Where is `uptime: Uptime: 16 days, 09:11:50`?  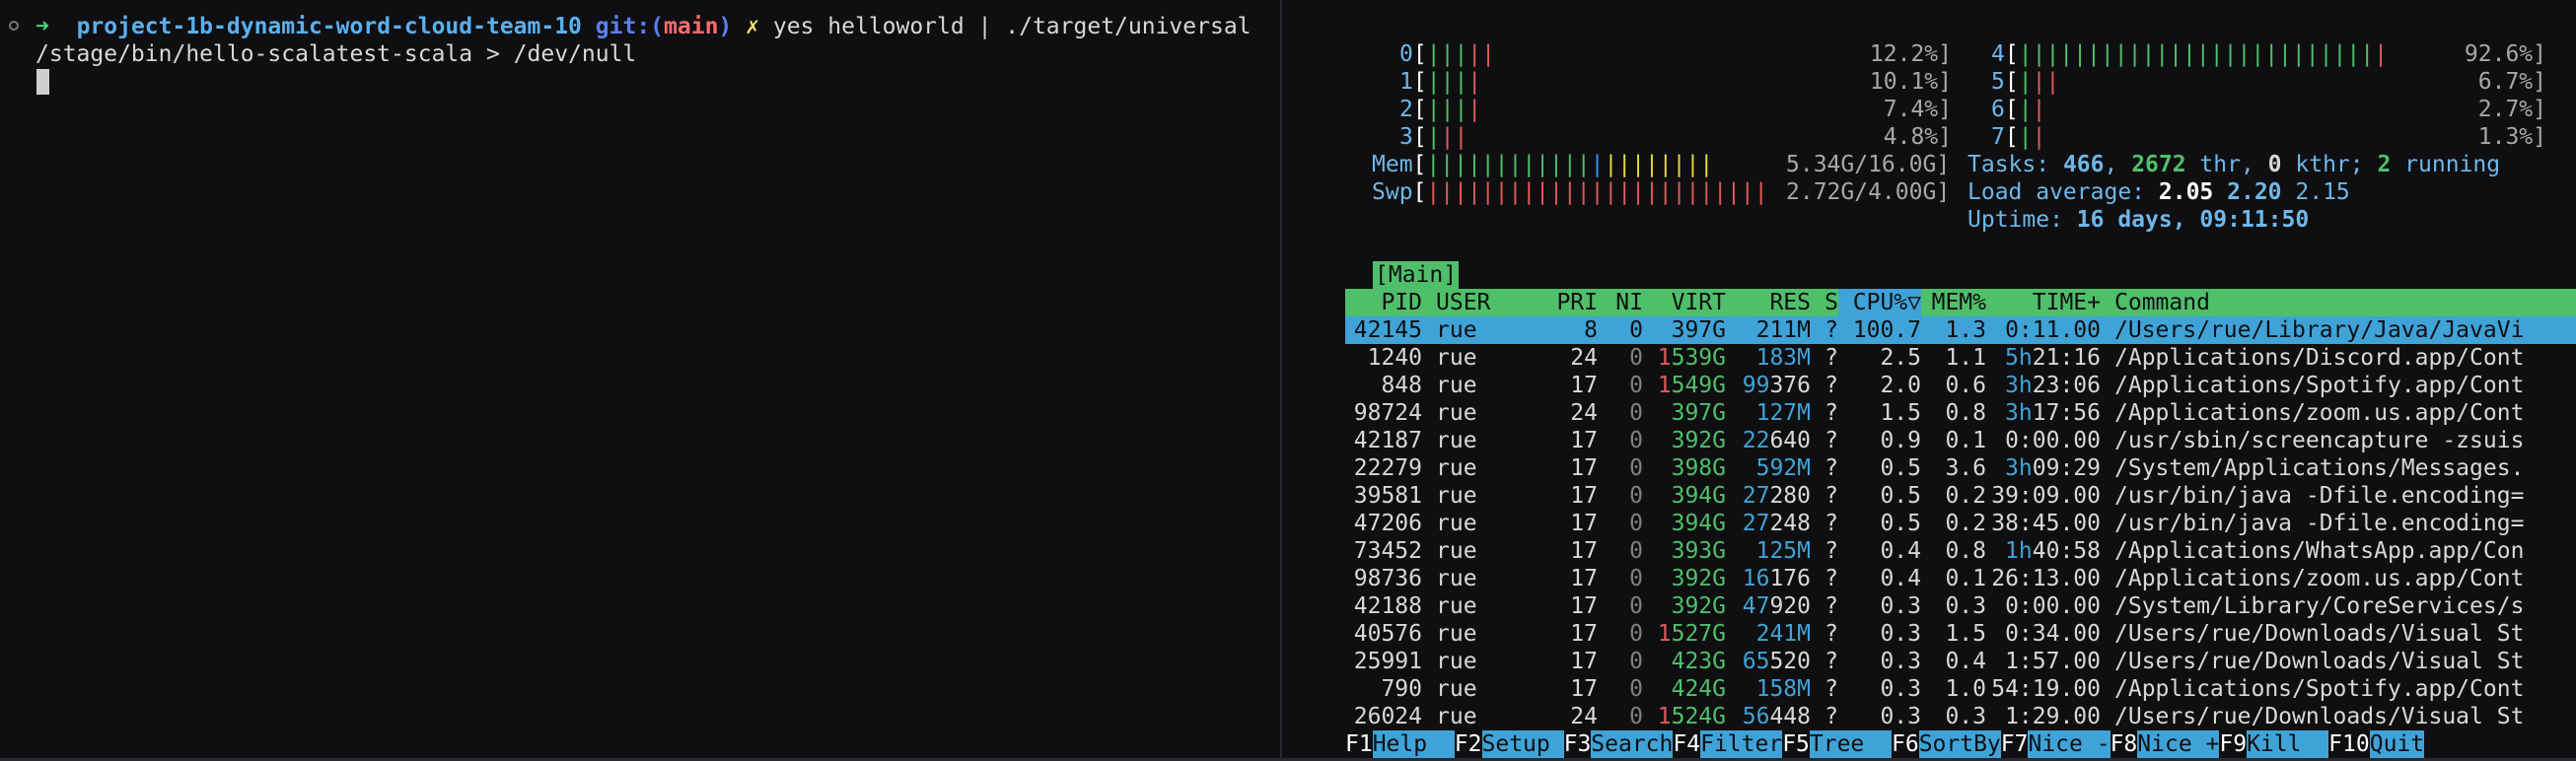 uptime: Uptime: 16 days, 09:11:50 is located at coordinates (2139, 220).